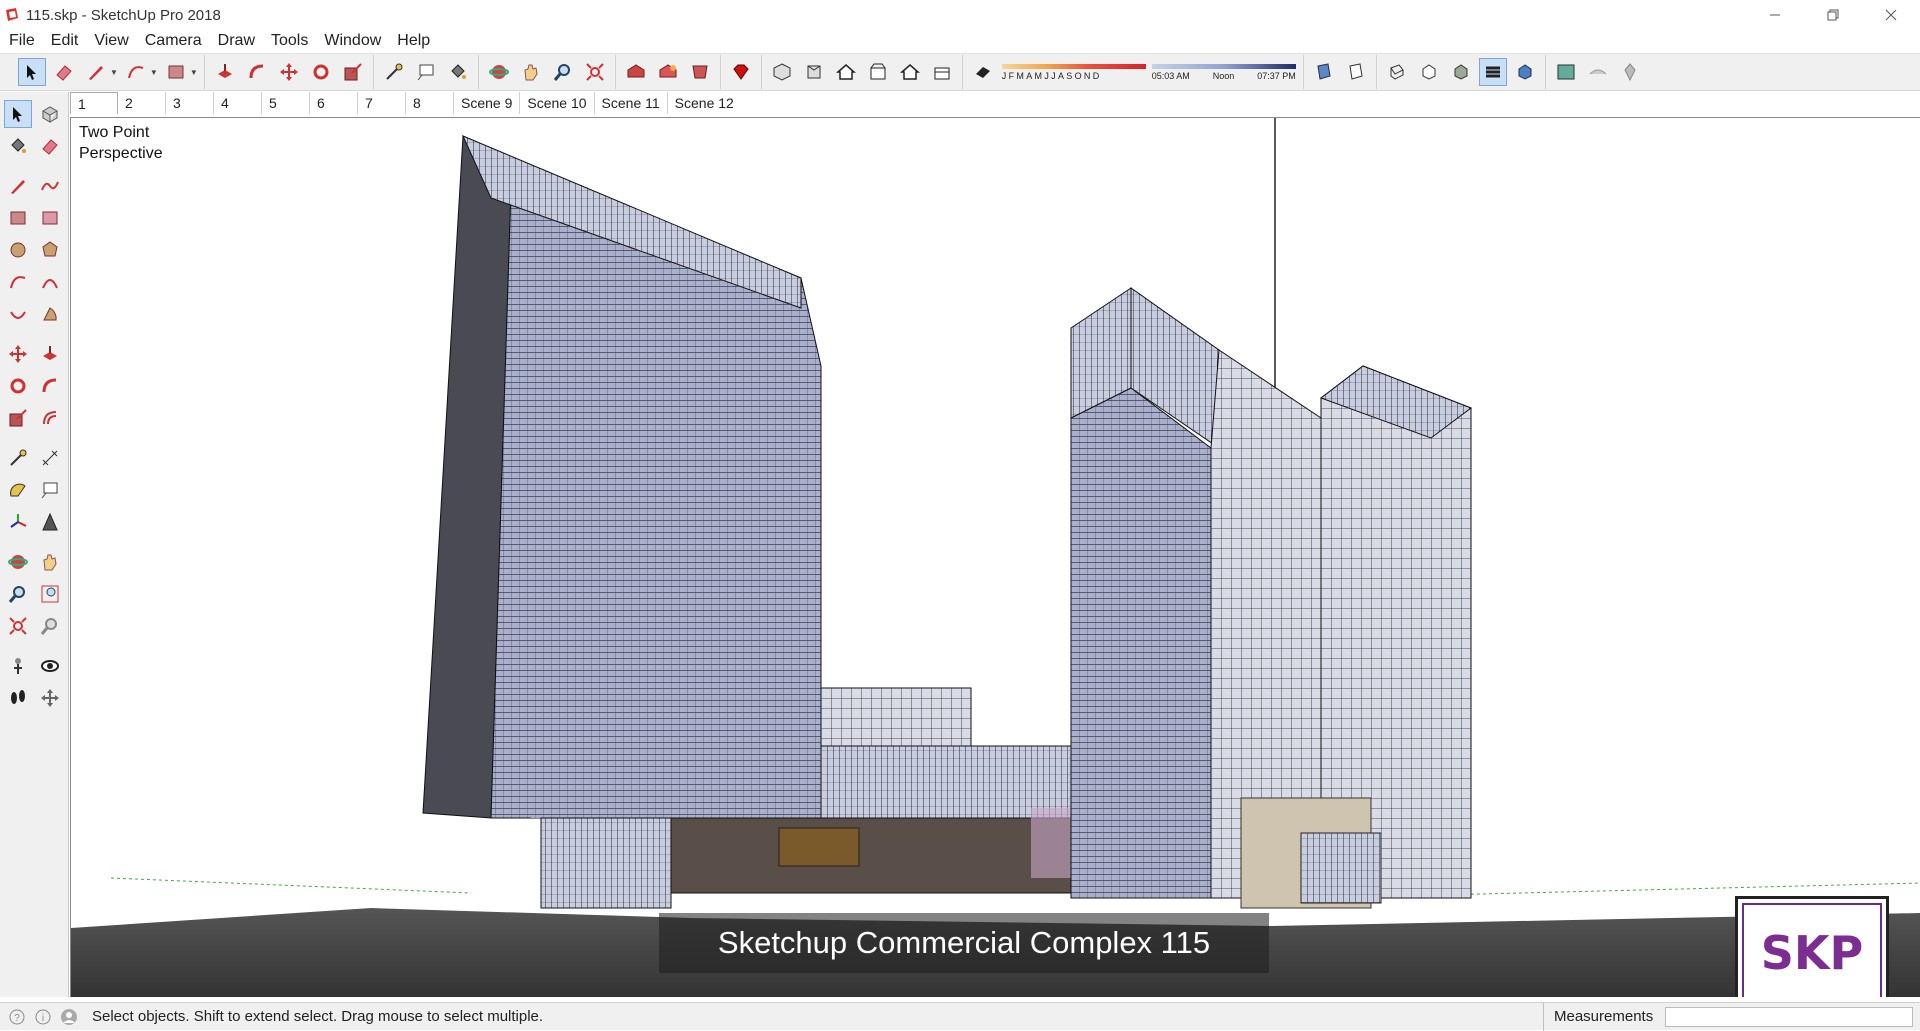  Describe the element at coordinates (426, 72) in the screenshot. I see `text-tool-button` at that location.